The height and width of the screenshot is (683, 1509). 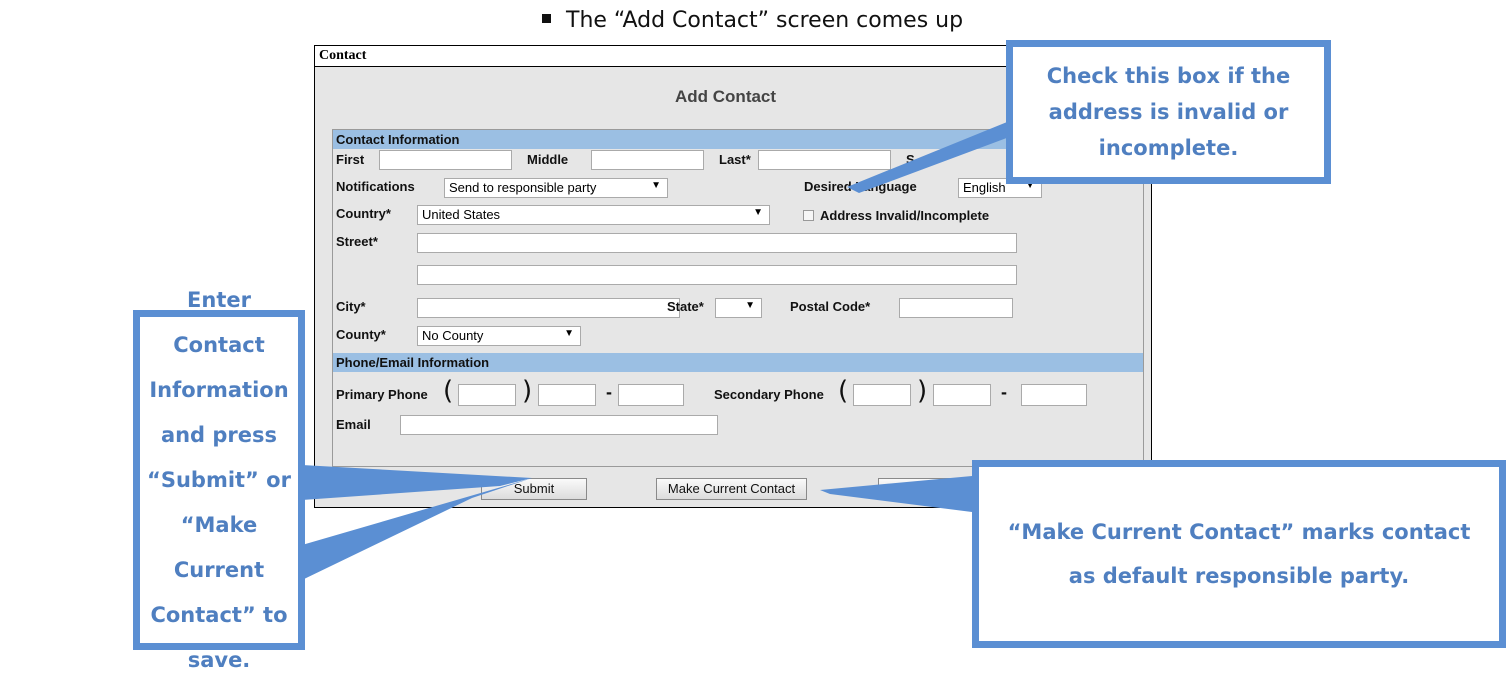 I want to click on window-title: Contact, so click(x=343, y=55).